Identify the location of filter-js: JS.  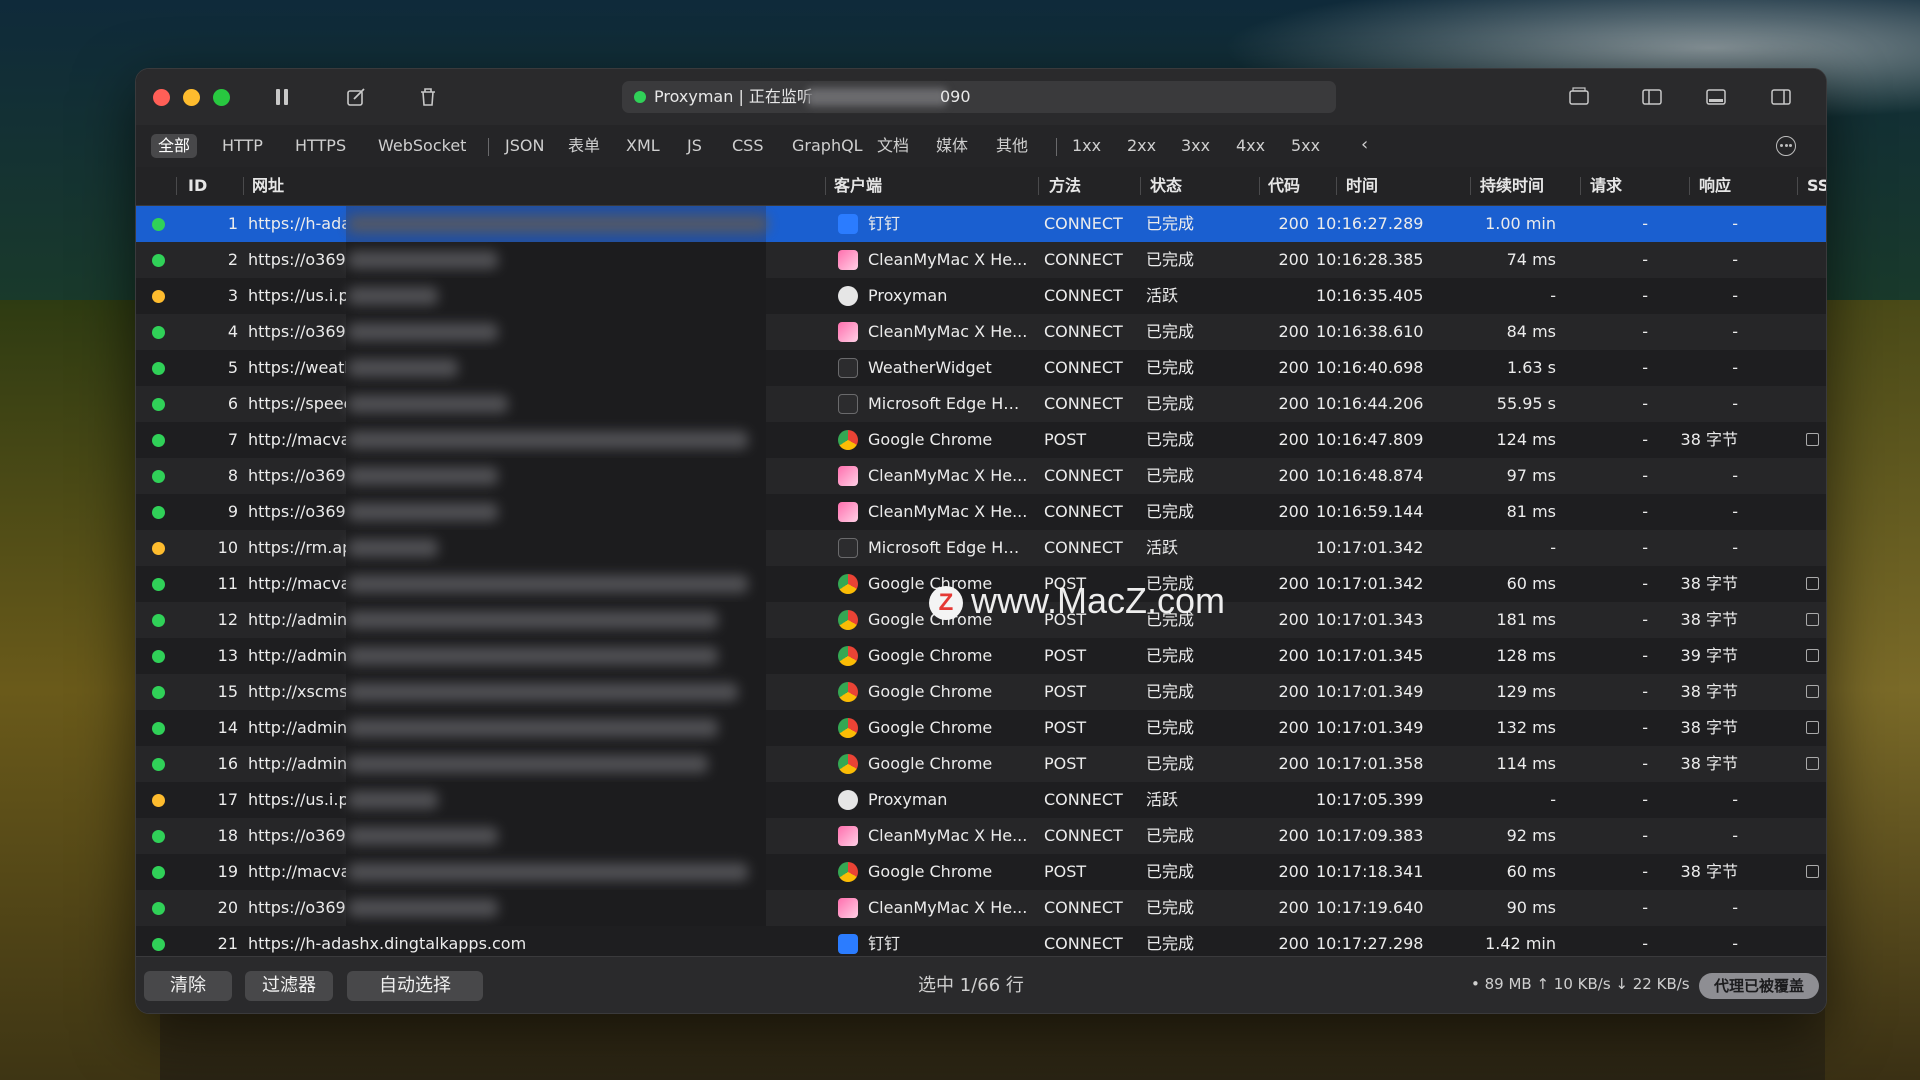
(694, 146).